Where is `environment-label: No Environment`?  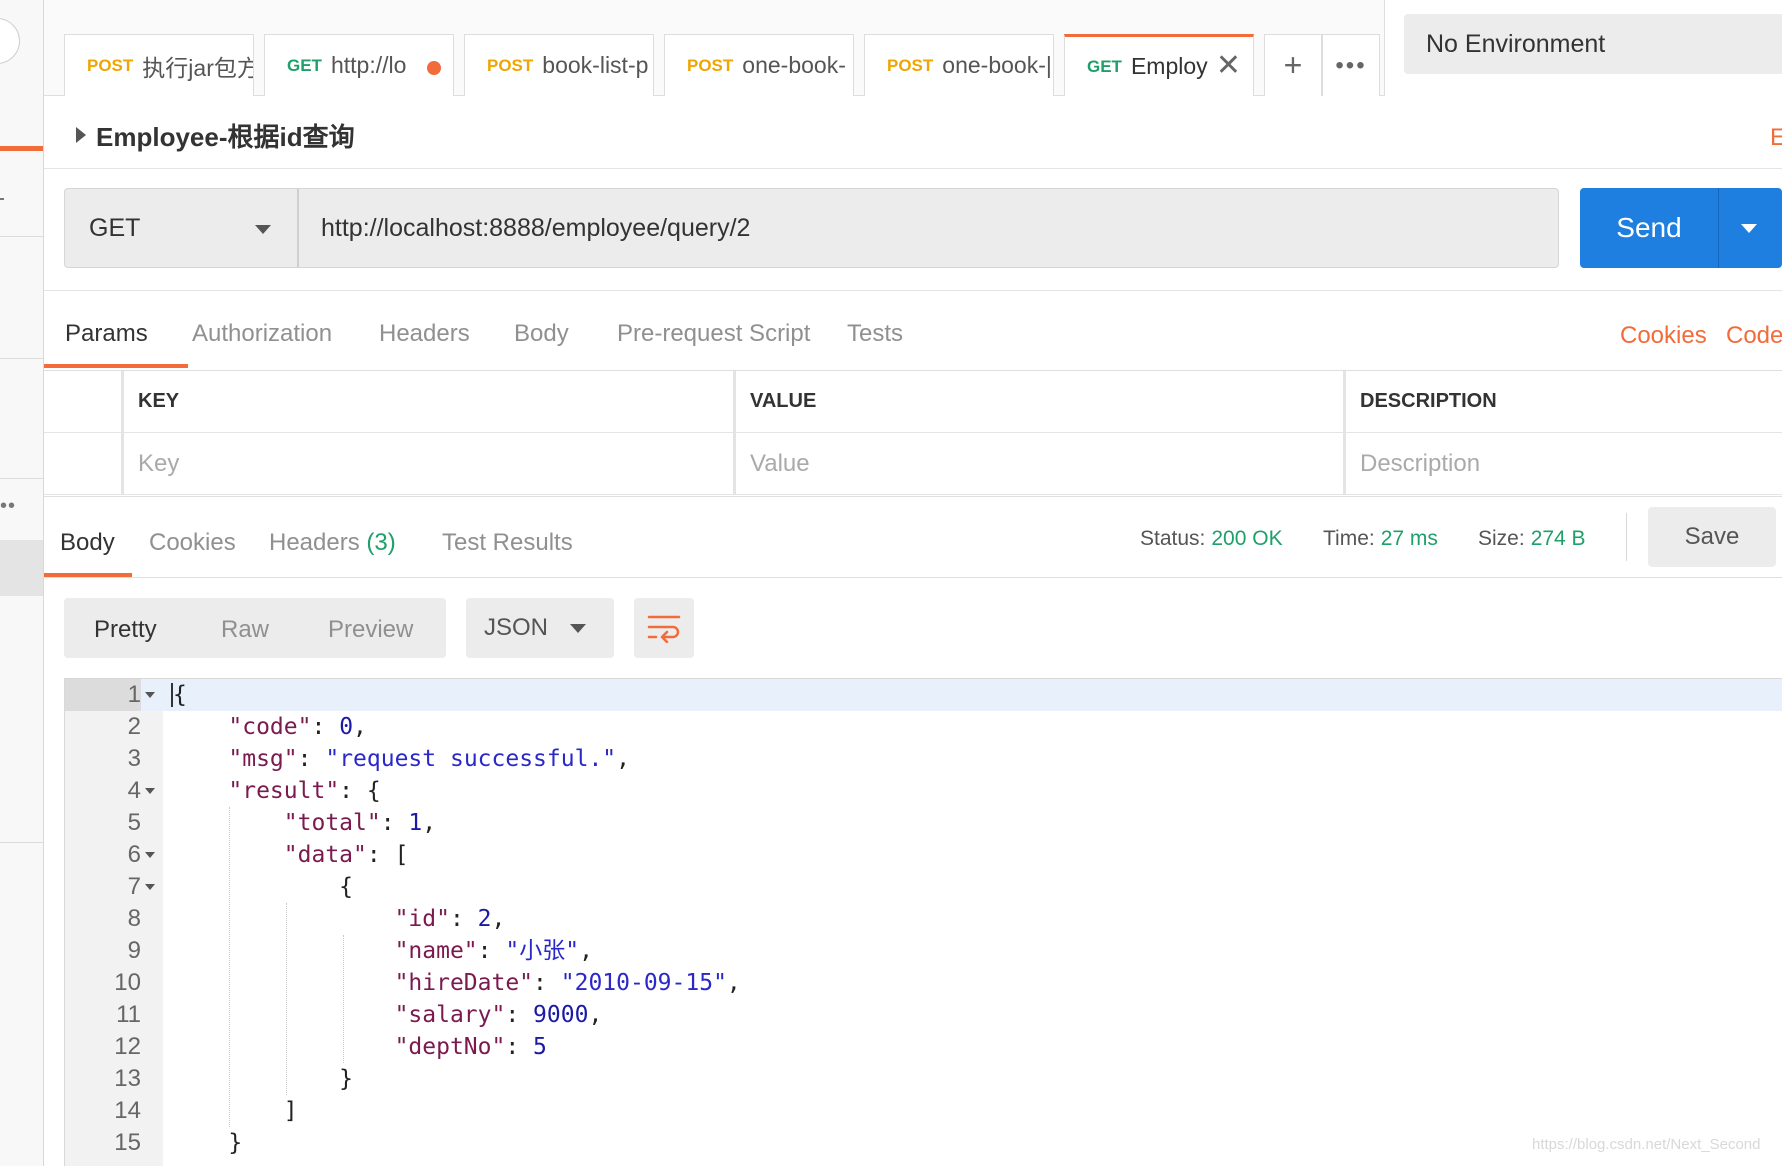
environment-label: No Environment is located at coordinates (1516, 43).